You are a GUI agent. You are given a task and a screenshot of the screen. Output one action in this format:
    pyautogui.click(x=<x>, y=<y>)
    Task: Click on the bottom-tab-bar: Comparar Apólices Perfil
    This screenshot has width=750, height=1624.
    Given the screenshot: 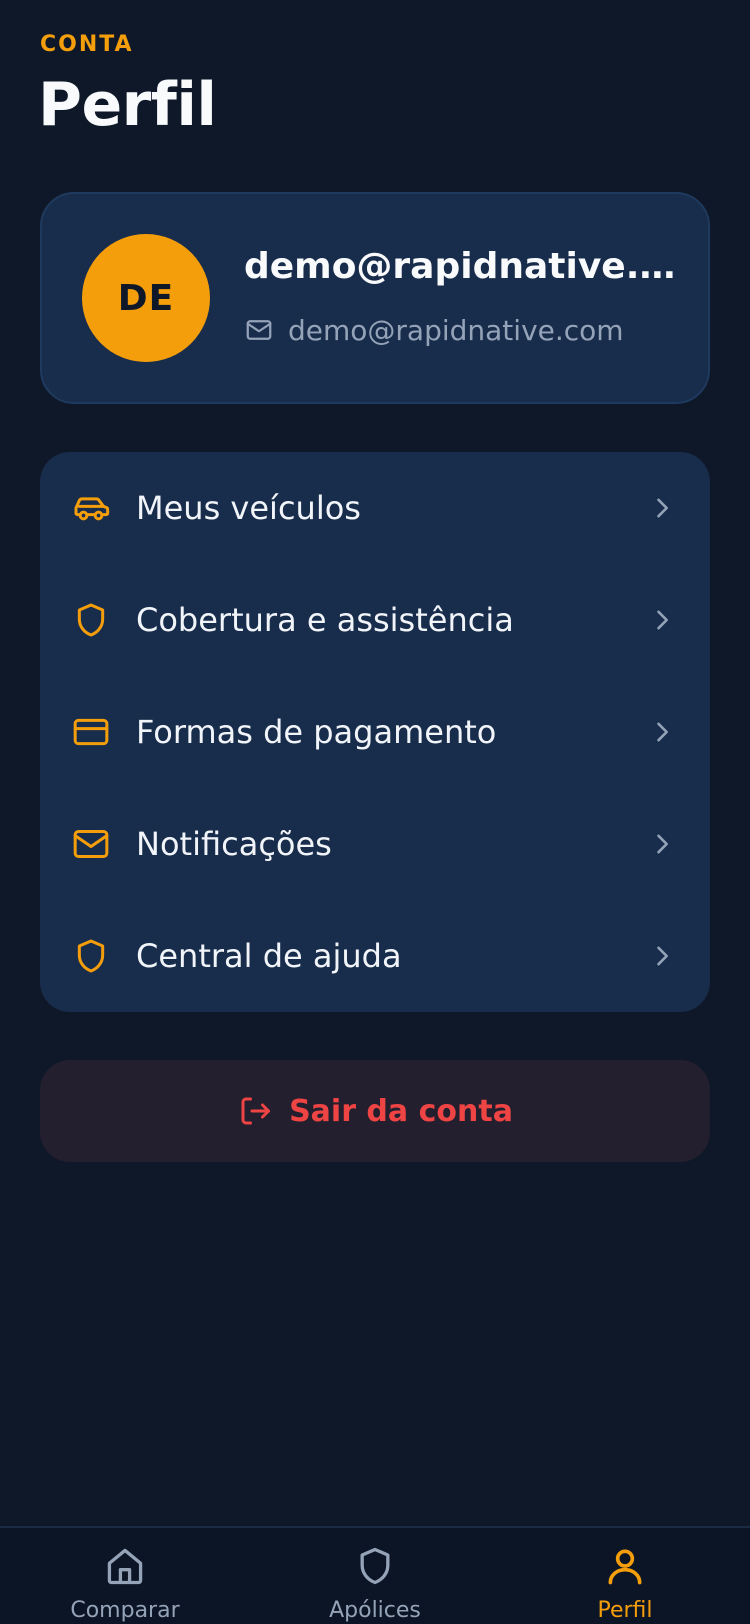 What is the action you would take?
    pyautogui.click(x=375, y=1575)
    